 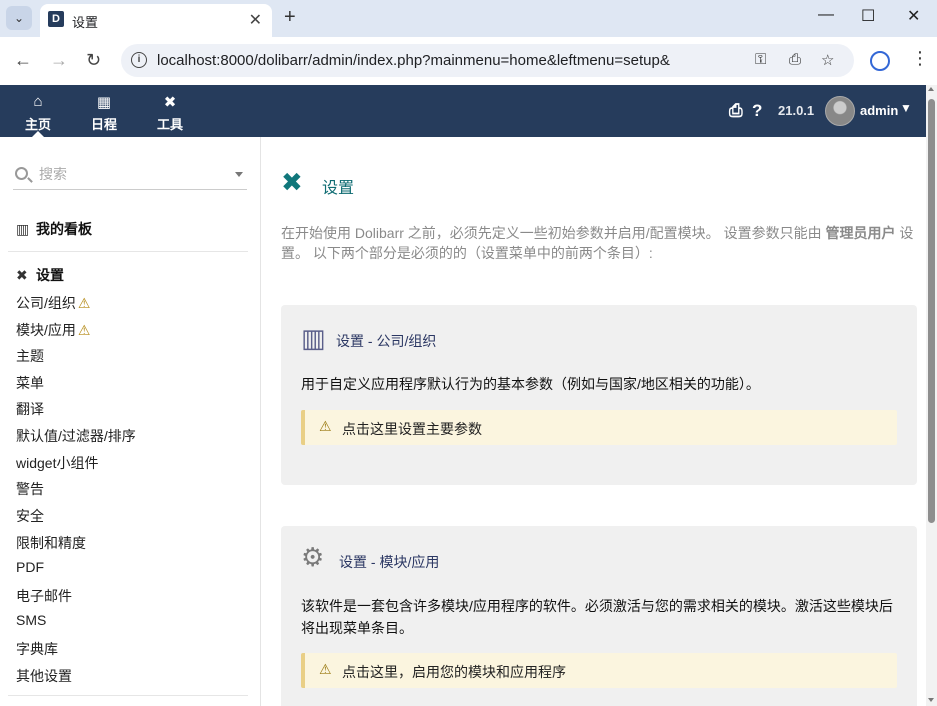 I want to click on sidebar-item-security: 安全, so click(x=30, y=516).